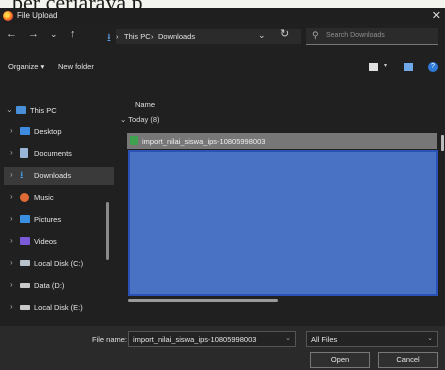  Describe the element at coordinates (22, 175) in the screenshot. I see `downloads-icon: ⭳` at that location.